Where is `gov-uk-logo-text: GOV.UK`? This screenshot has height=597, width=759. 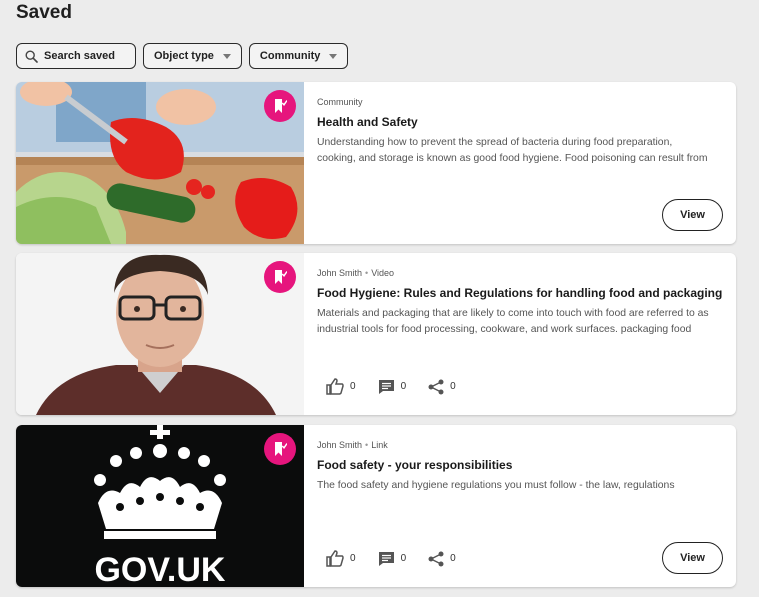 gov-uk-logo-text: GOV.UK is located at coordinates (159, 569).